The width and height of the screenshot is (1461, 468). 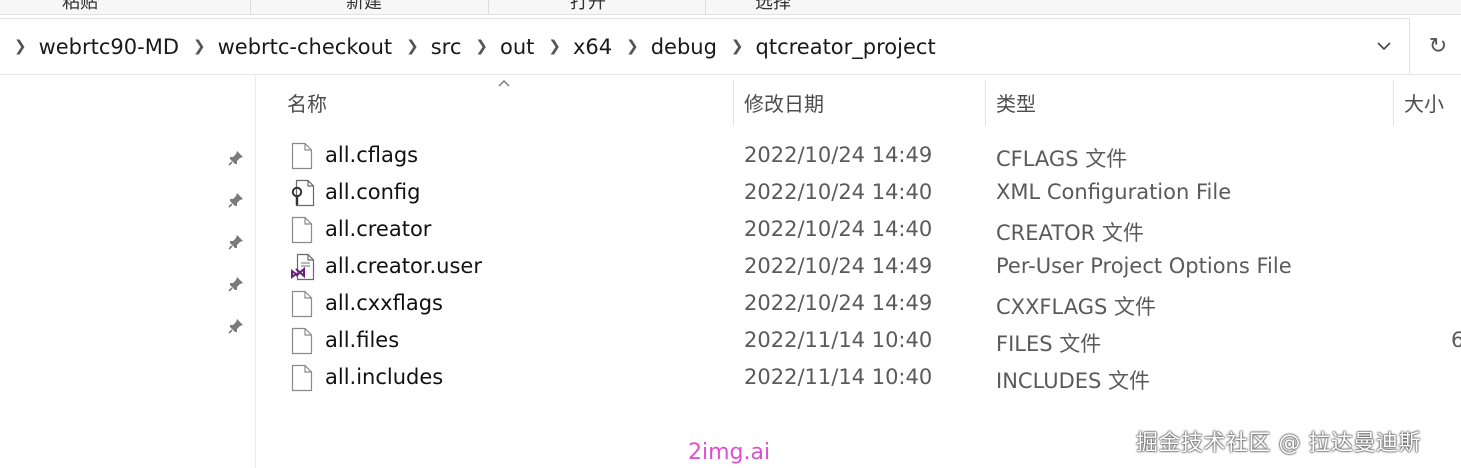 What do you see at coordinates (109, 47) in the screenshot?
I see `breadcrumb-item: webrtc90-MD` at bounding box center [109, 47].